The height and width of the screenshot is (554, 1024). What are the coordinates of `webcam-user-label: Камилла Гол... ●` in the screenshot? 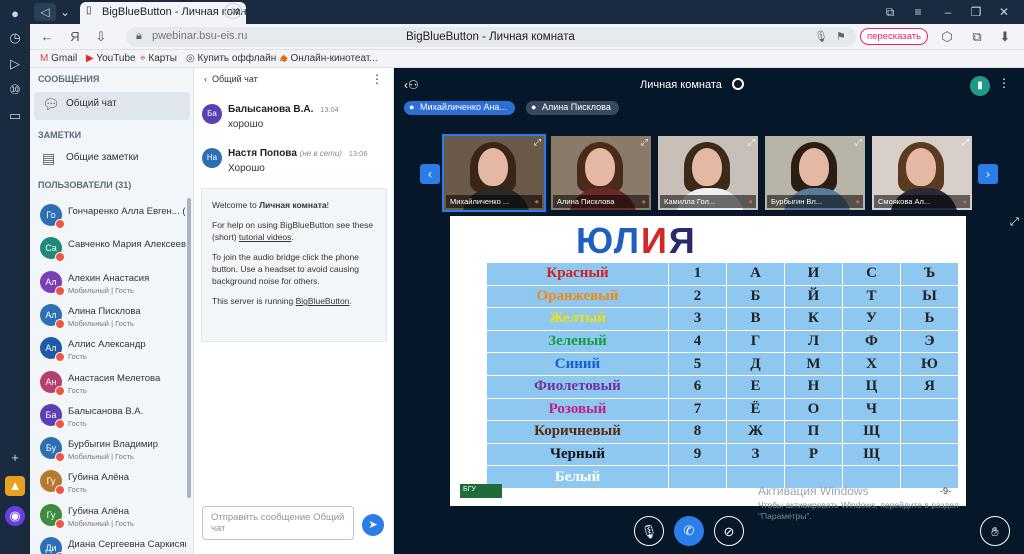 It's located at (708, 201).